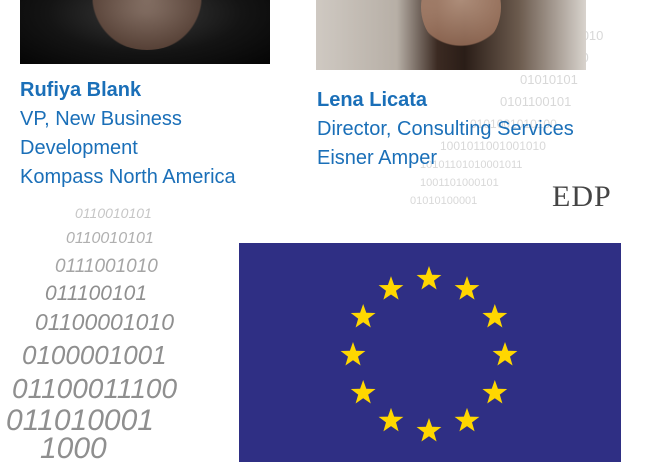 This screenshot has height=467, width=660. I want to click on svg-text: 01100001010, so click(104, 322).